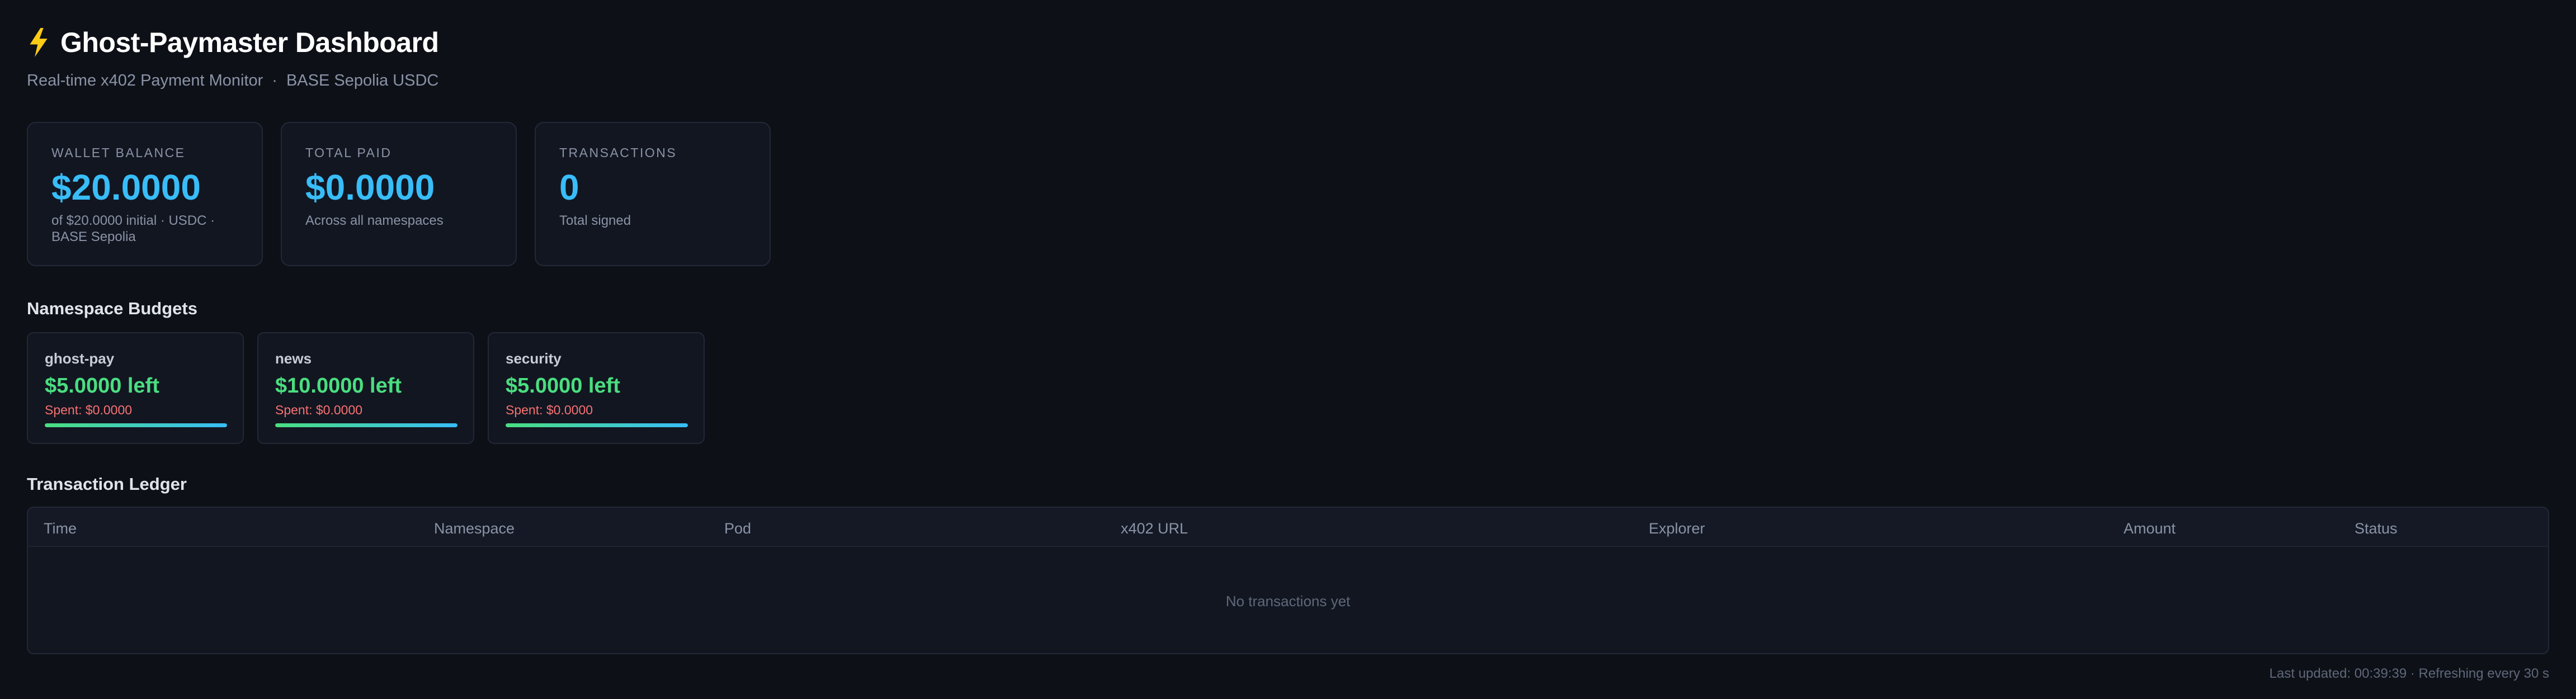  Describe the element at coordinates (293, 358) in the screenshot. I see `budget-name: news` at that location.